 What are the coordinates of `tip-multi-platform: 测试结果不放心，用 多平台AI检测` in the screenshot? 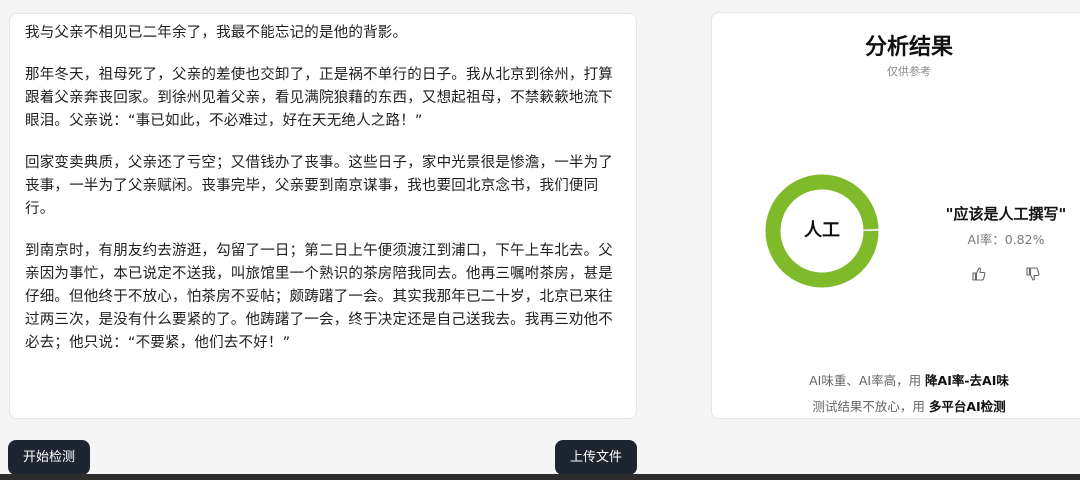 It's located at (896, 405).